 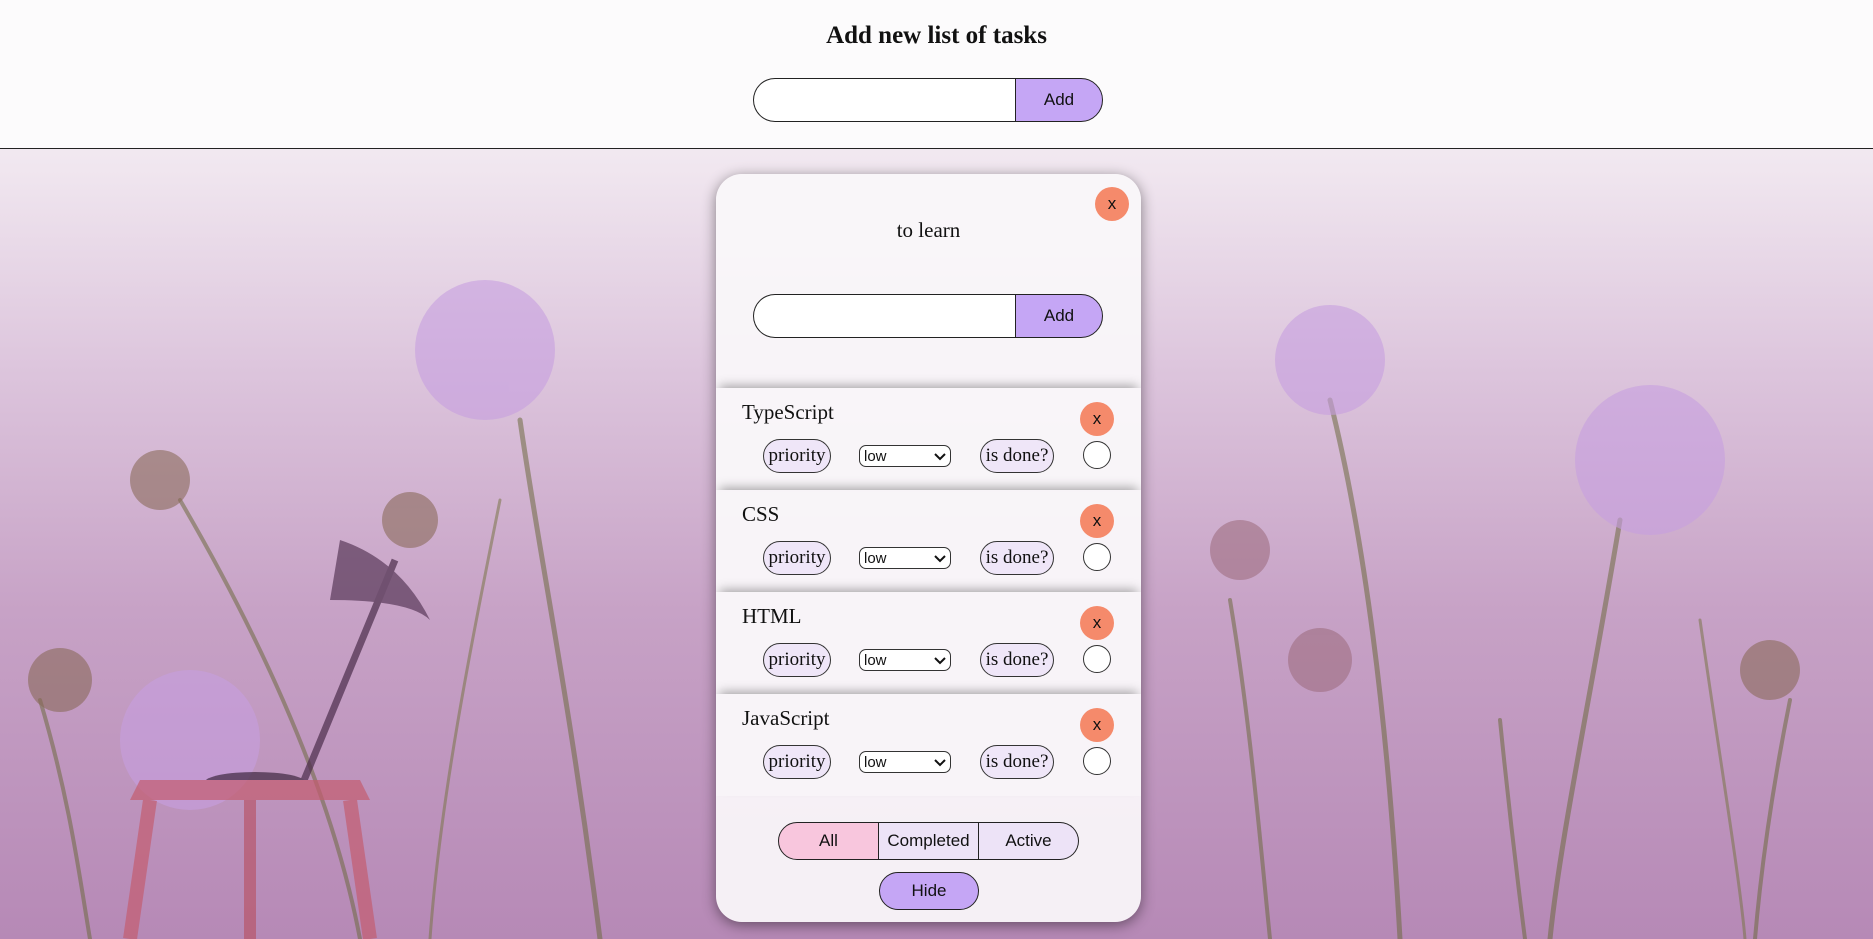 I want to click on add-task-button: Add, so click(x=1059, y=316).